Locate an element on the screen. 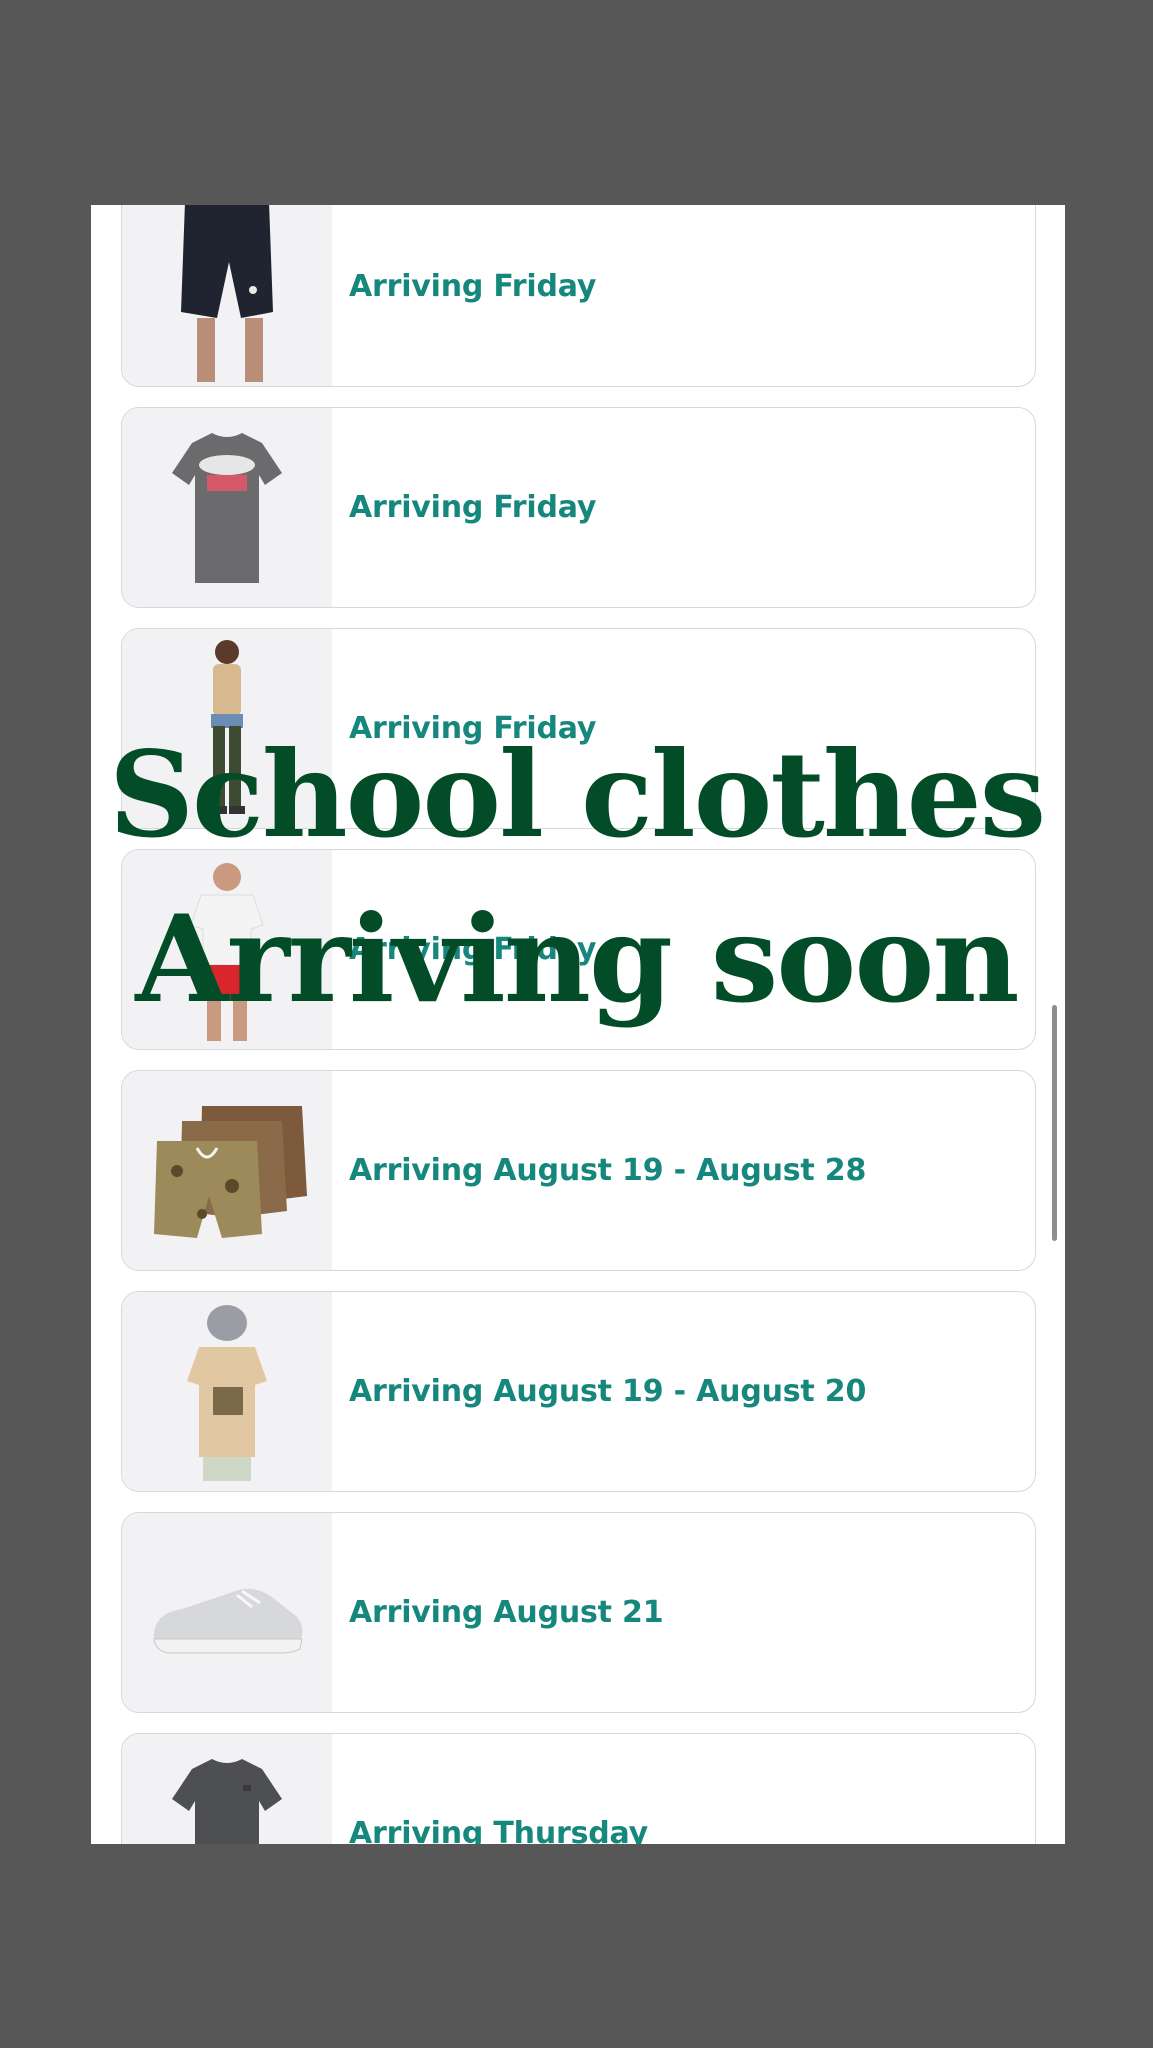 The image size is (1153, 2048). product-image-gray-tshirt is located at coordinates (227, 507).